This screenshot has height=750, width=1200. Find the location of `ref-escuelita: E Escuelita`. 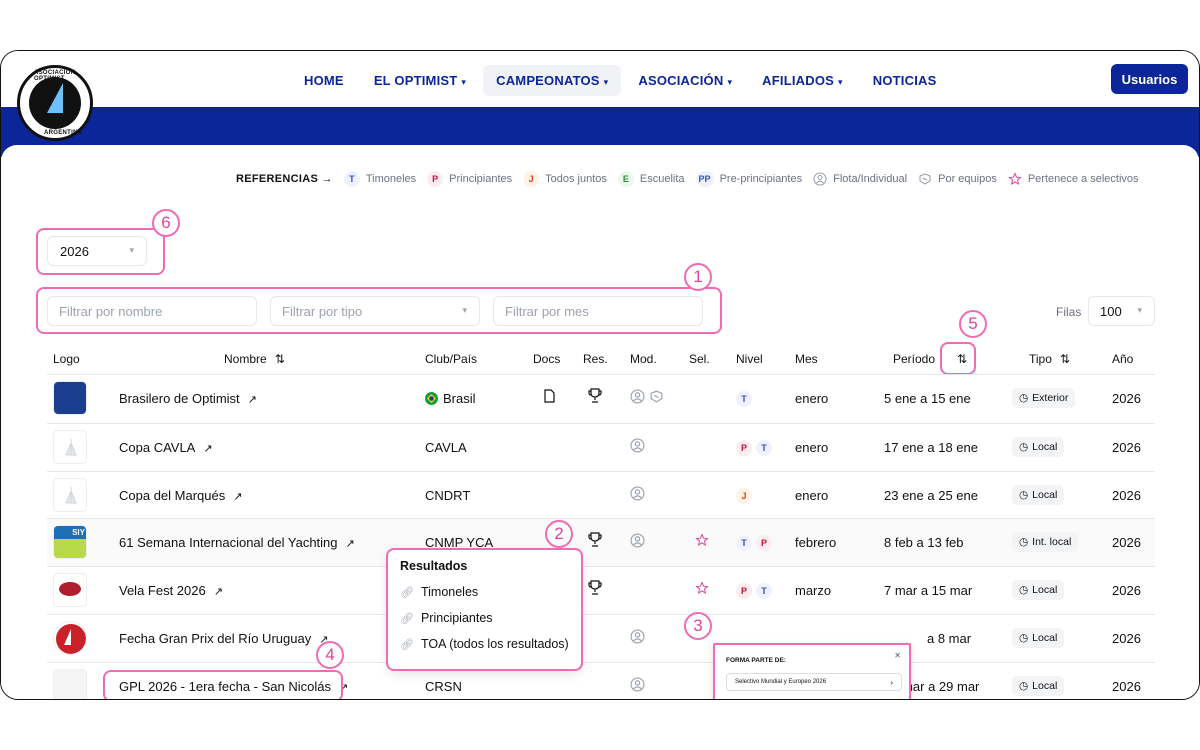

ref-escuelita: E Escuelita is located at coordinates (651, 179).